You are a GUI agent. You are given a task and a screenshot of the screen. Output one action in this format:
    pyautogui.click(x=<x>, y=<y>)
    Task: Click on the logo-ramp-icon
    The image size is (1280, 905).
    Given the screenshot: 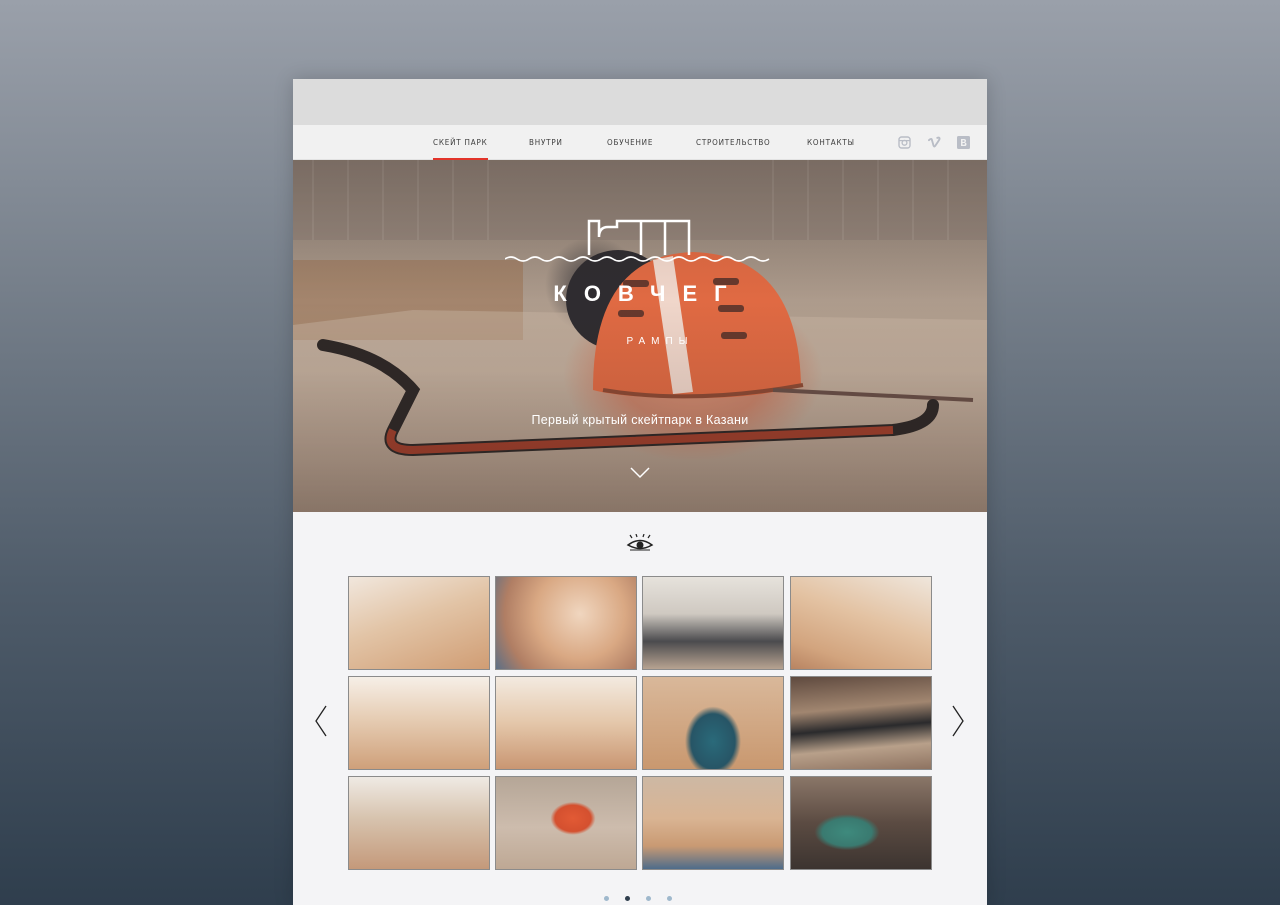 What is the action you would take?
    pyautogui.click(x=637, y=240)
    